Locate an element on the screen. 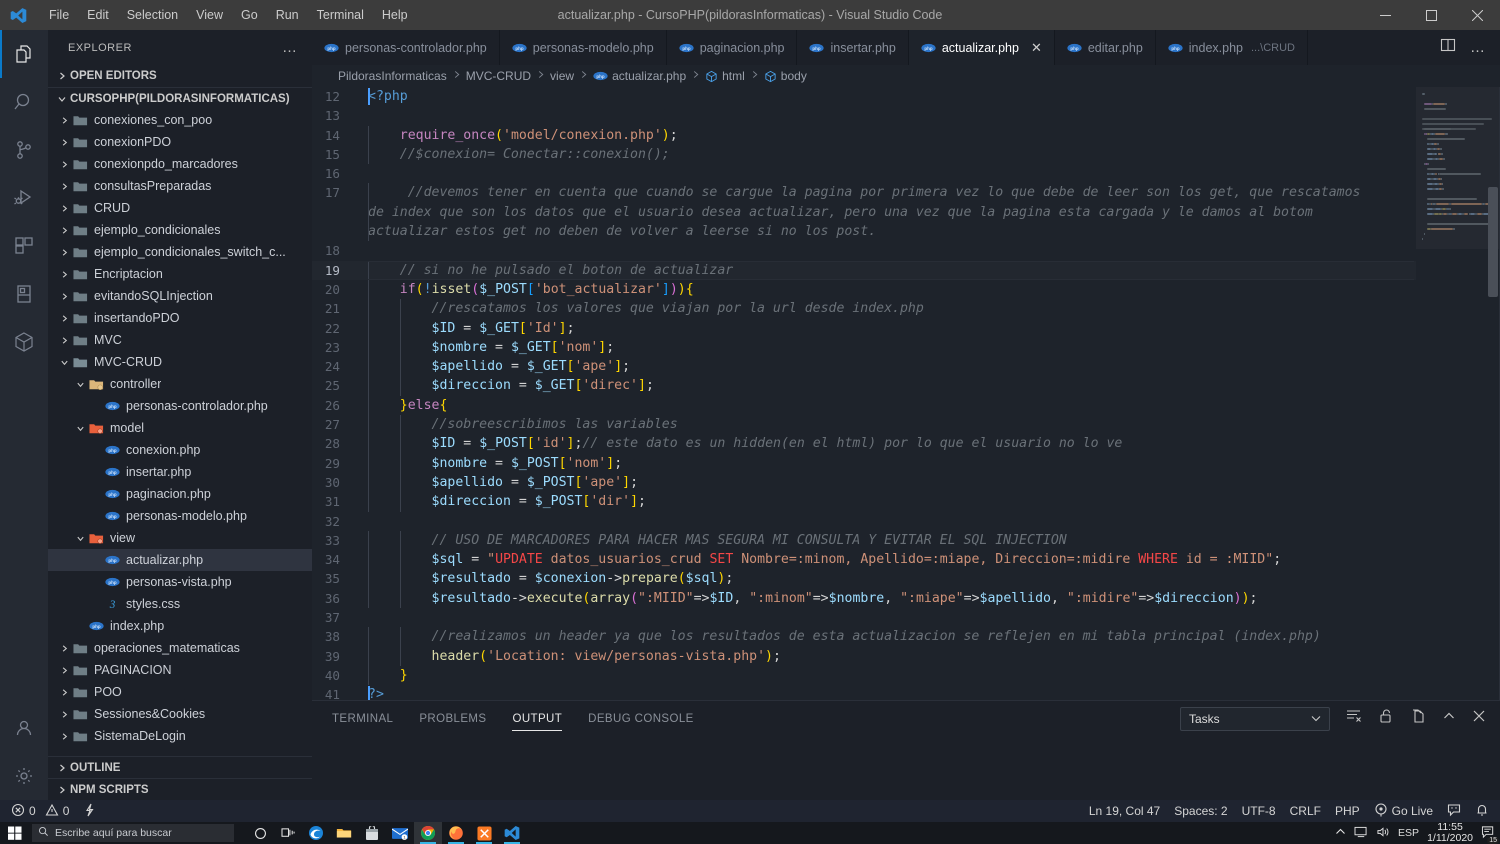 The height and width of the screenshot is (844, 1500). chrome-icon is located at coordinates (428, 833).